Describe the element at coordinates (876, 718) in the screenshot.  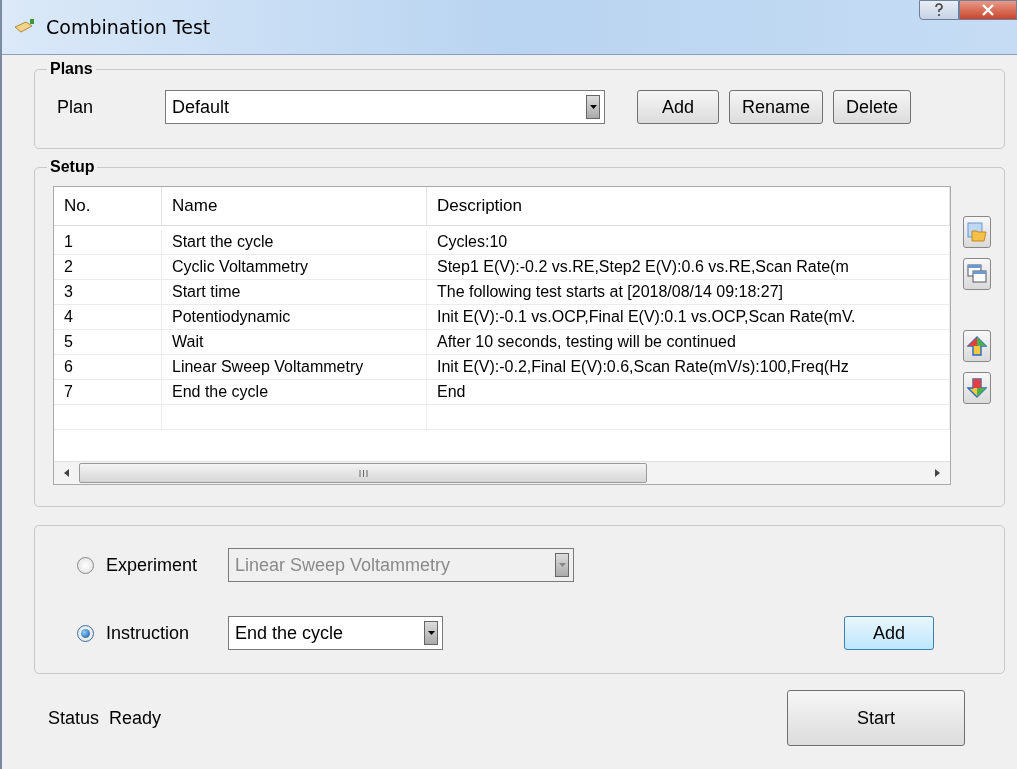
I see `start-button: Start` at that location.